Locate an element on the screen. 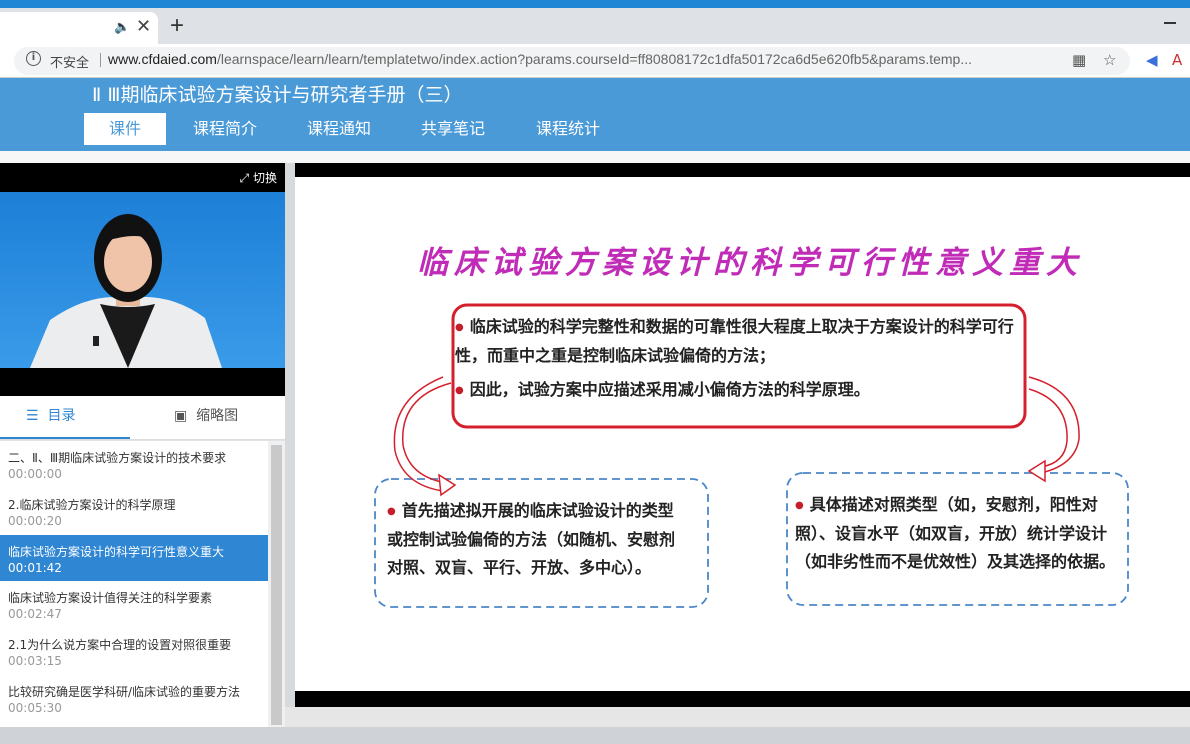 This screenshot has height=744, width=1190. tab-catalog: ☰ 目录 is located at coordinates (50, 415).